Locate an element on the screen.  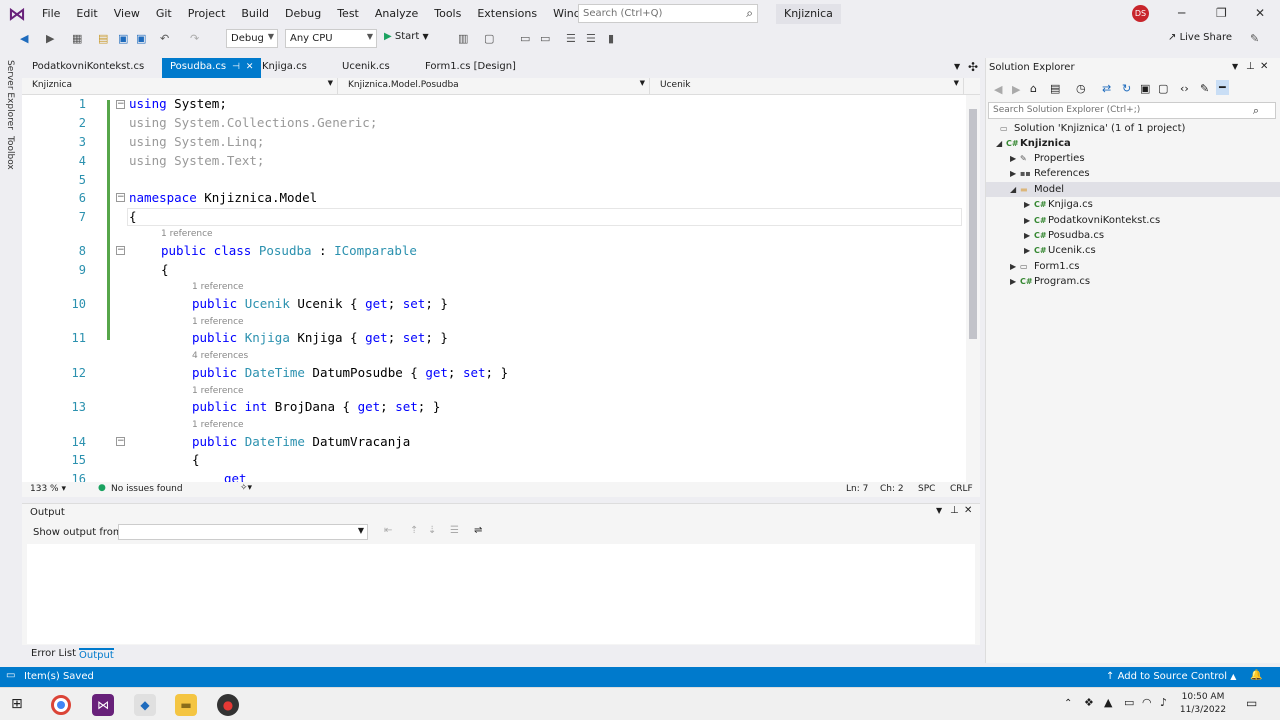
toolbox-tab: Toolbox is located at coordinates (10, 153).